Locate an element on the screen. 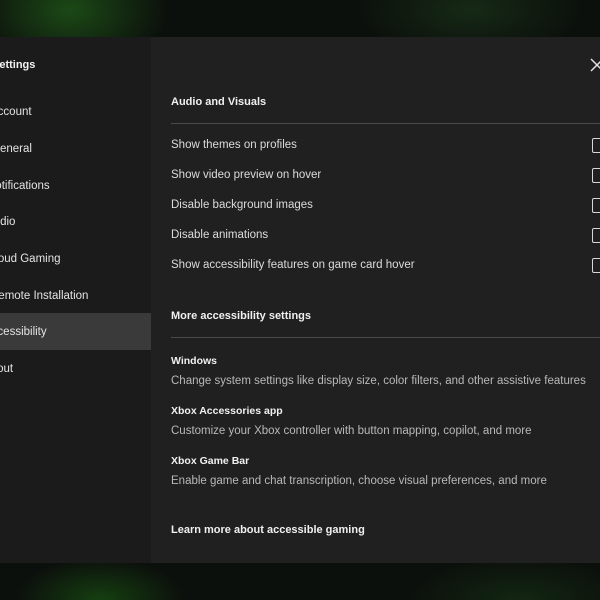 Image resolution: width=600 pixels, height=600 pixels. sidebar-item-label: Accessibility is located at coordinates (23, 332).